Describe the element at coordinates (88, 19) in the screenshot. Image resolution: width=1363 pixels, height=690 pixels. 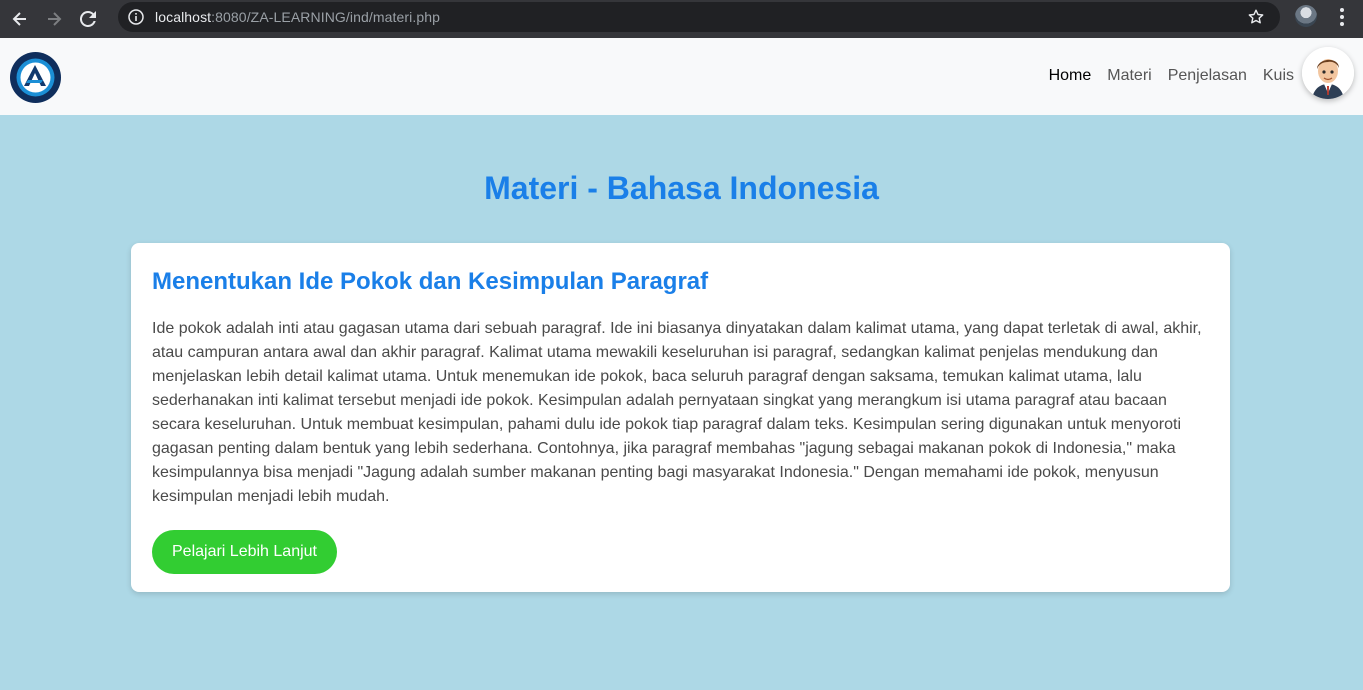
I see `reload-icon` at that location.